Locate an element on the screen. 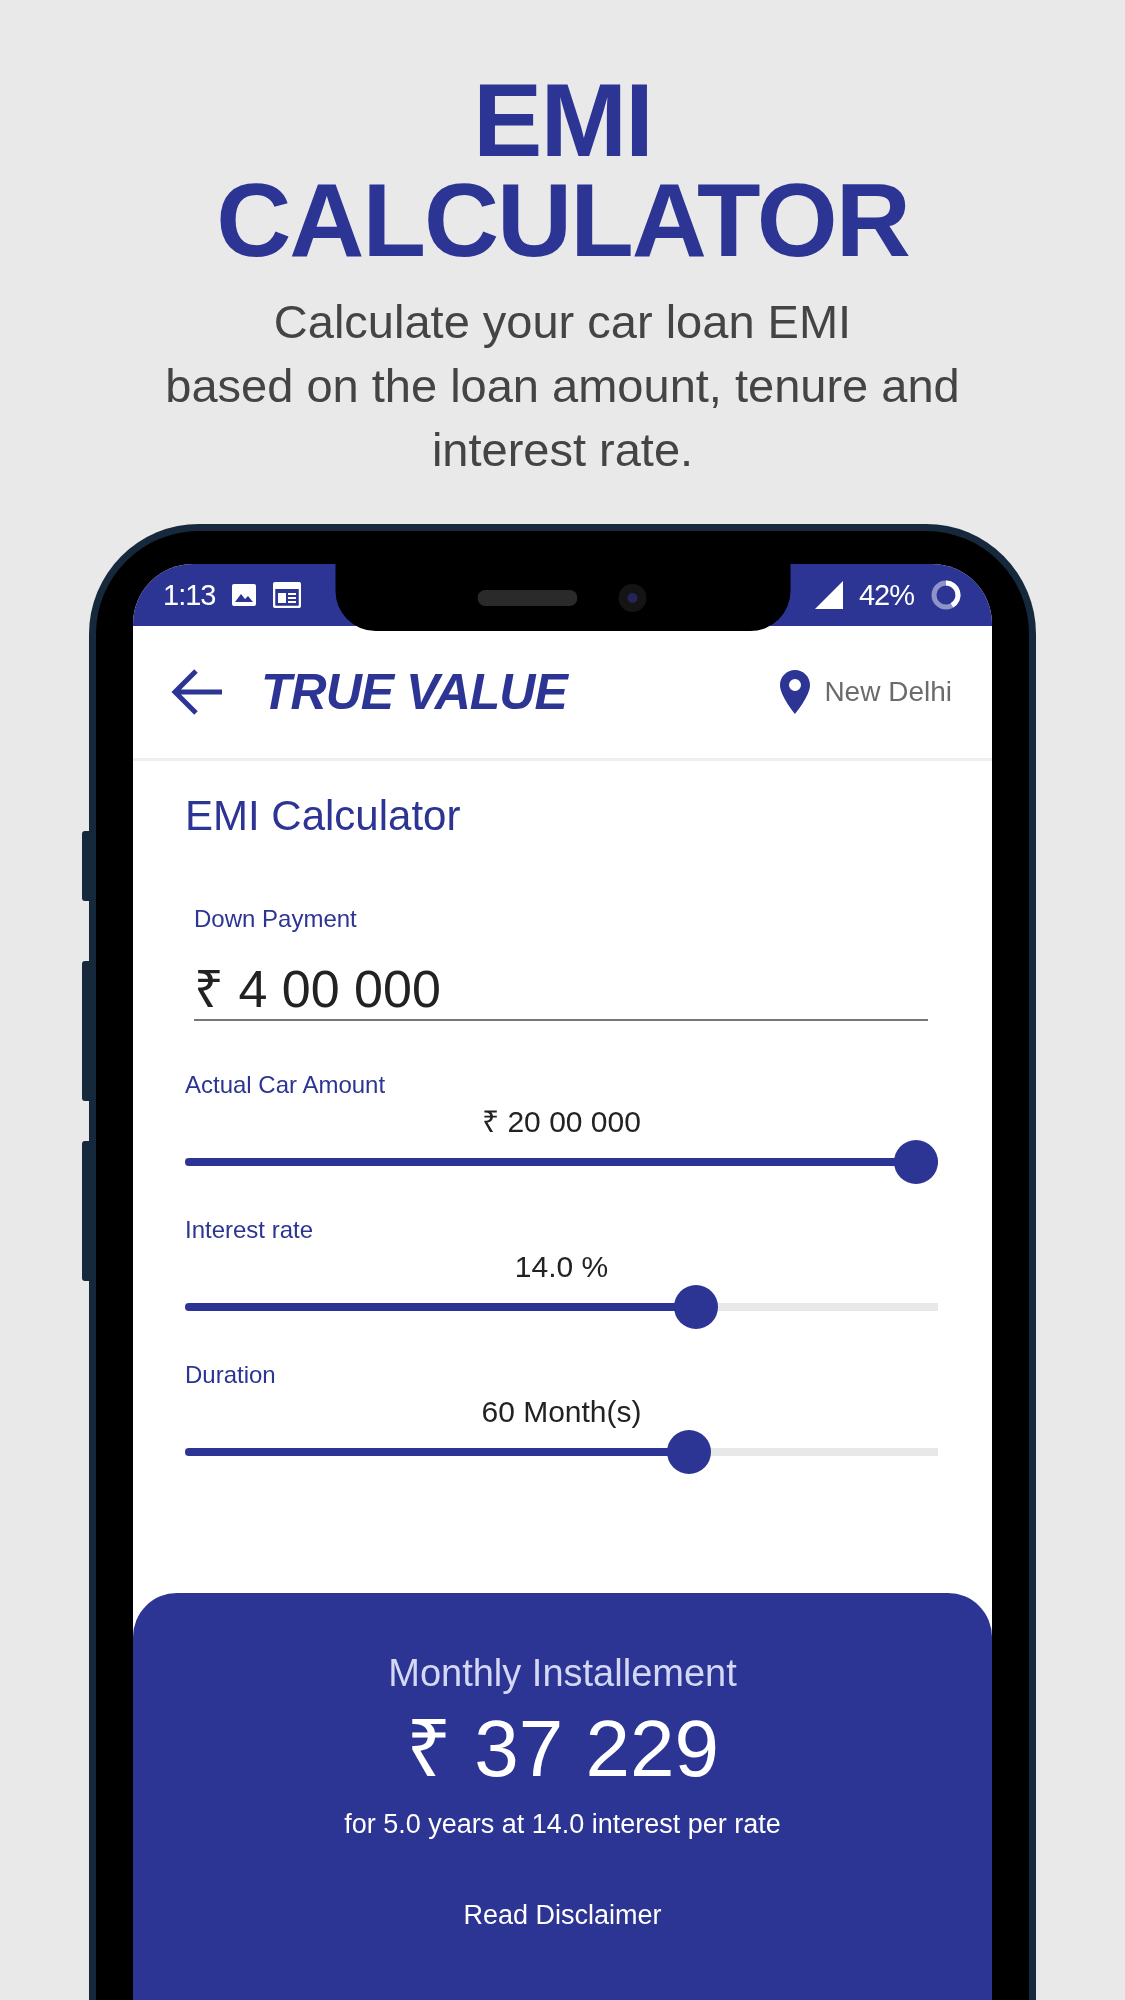 This screenshot has height=2000, width=1125. emi-amount: ₹ 37 229 is located at coordinates (562, 1749).